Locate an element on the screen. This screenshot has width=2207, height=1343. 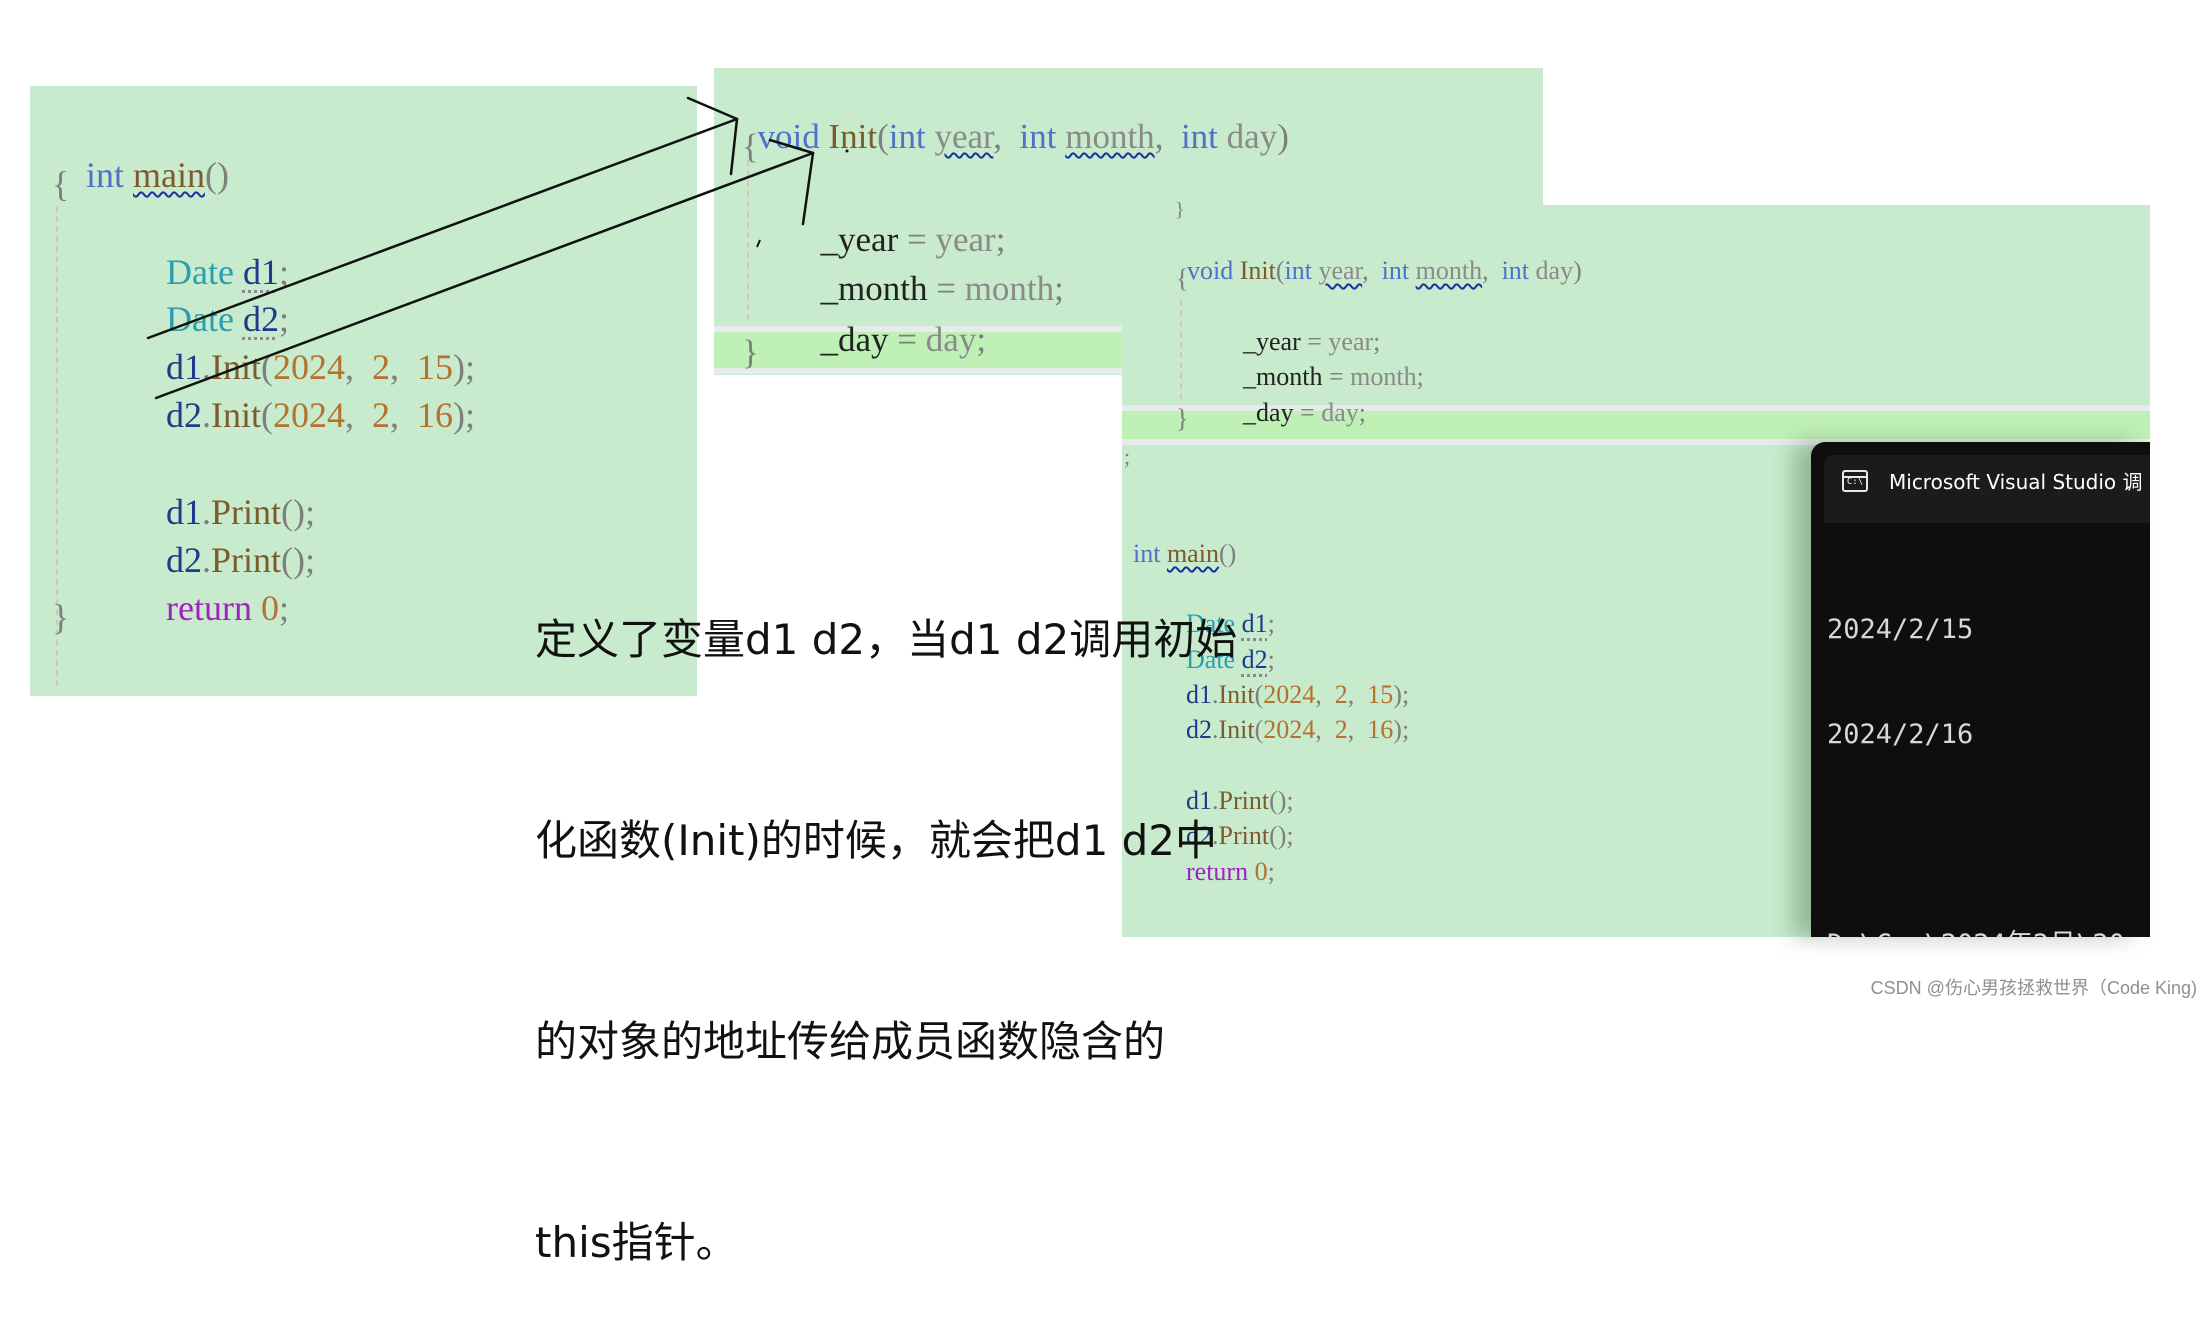
arrow-head-2a is located at coordinates (791, 146).